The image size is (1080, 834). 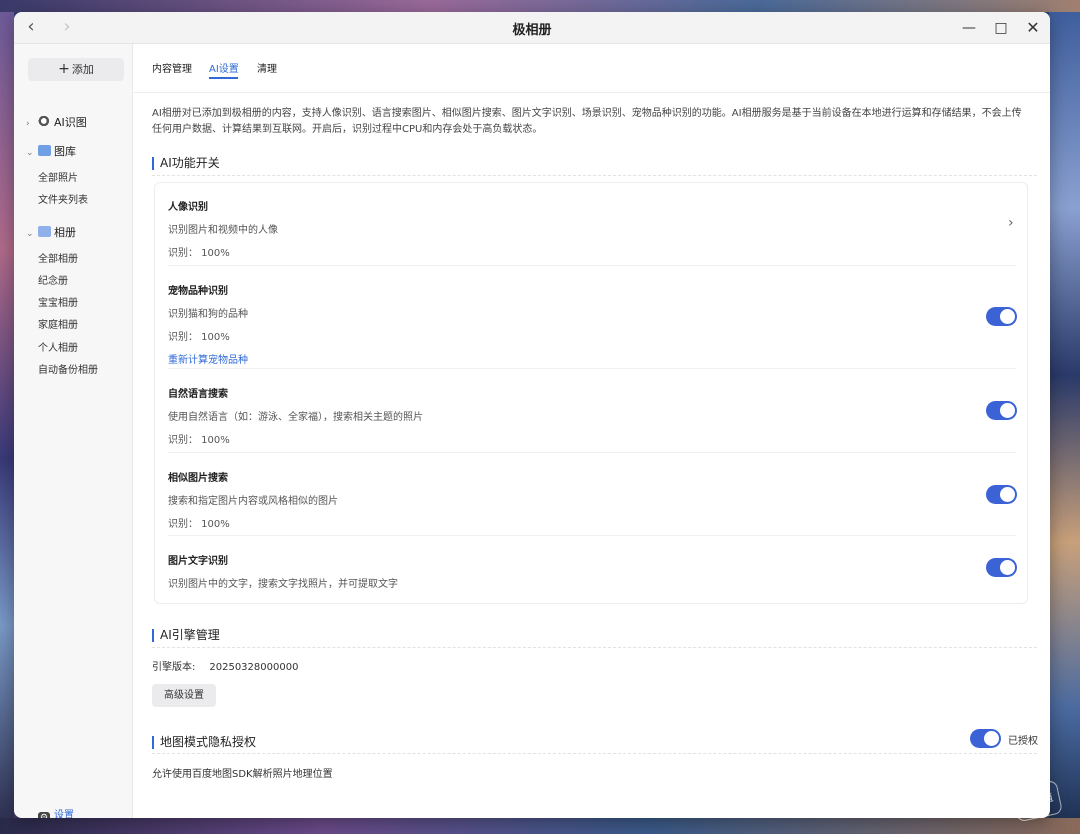 I want to click on title-bar: ‹ › 极相册 — □ ✕, so click(x=532, y=28).